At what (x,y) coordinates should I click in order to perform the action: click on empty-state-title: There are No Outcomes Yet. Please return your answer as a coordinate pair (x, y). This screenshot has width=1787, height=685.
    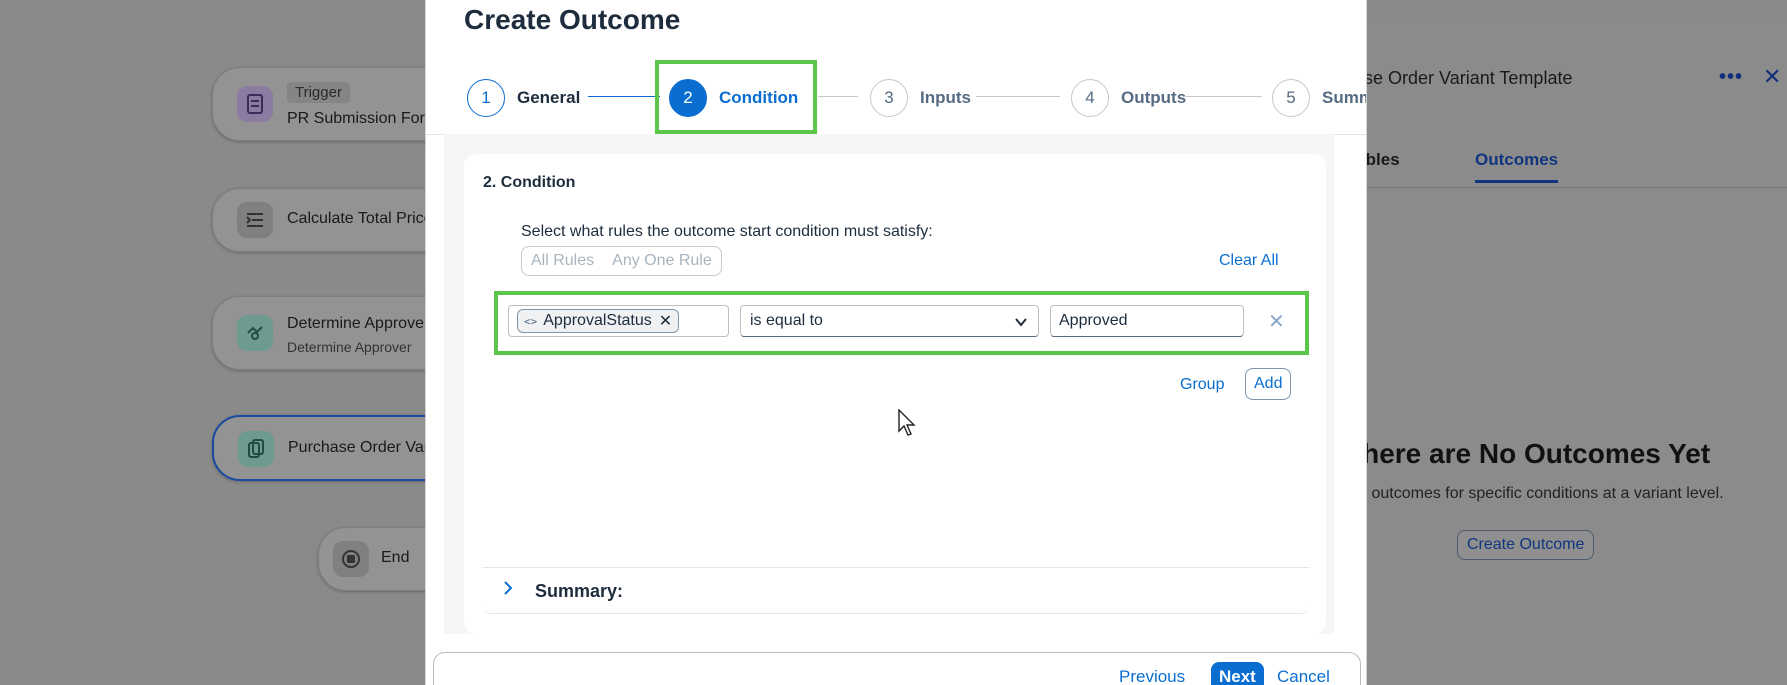
    Looking at the image, I should click on (1528, 453).